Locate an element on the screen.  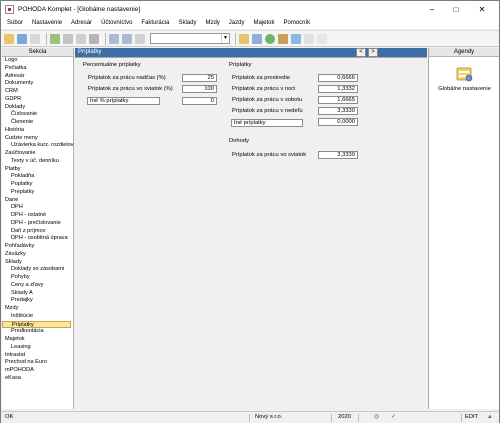
other-percent-label-input: Iné % príplatky is located at coordinates (123, 101).